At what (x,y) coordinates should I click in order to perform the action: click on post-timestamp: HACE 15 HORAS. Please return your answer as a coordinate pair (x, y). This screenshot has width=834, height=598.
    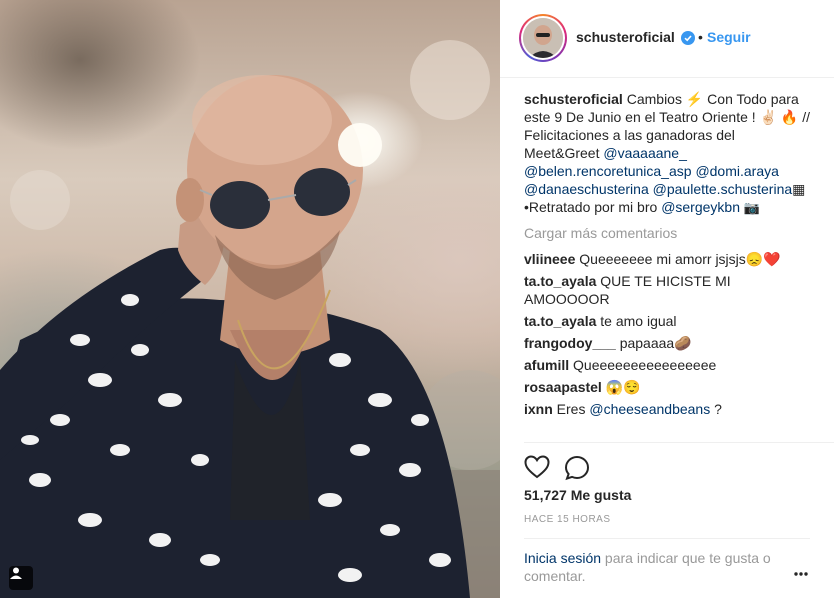
    Looking at the image, I should click on (567, 519).